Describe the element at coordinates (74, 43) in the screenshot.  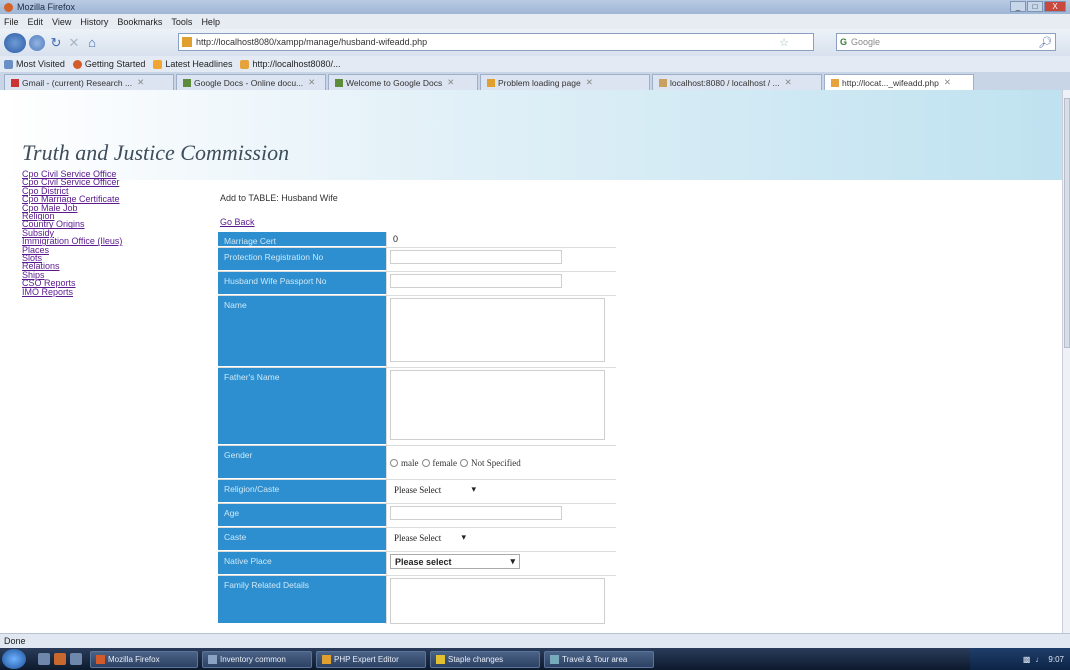
I see `stop-icon: ✕` at that location.